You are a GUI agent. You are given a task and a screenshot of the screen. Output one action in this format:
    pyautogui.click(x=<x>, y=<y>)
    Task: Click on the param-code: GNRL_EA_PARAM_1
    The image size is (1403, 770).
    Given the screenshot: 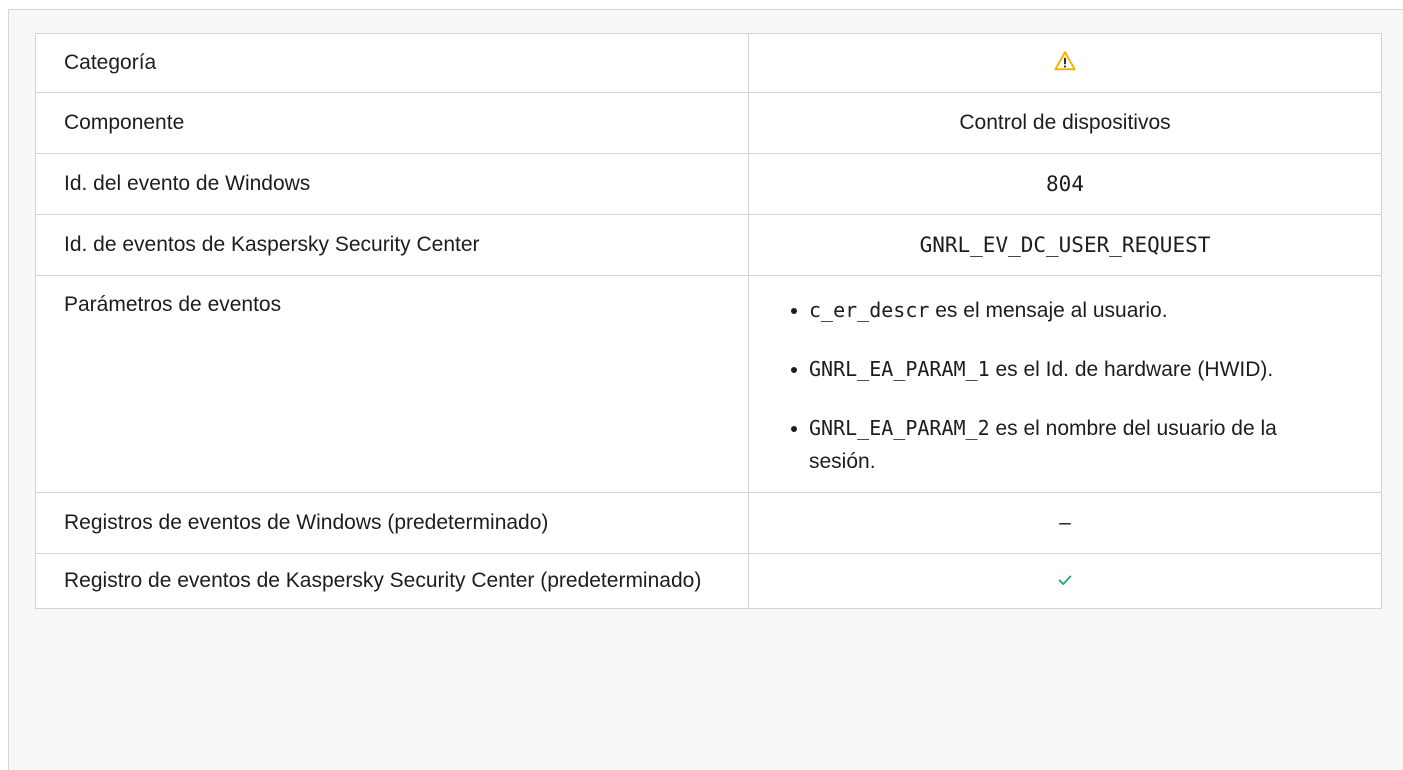 What is the action you would take?
    pyautogui.click(x=899, y=369)
    